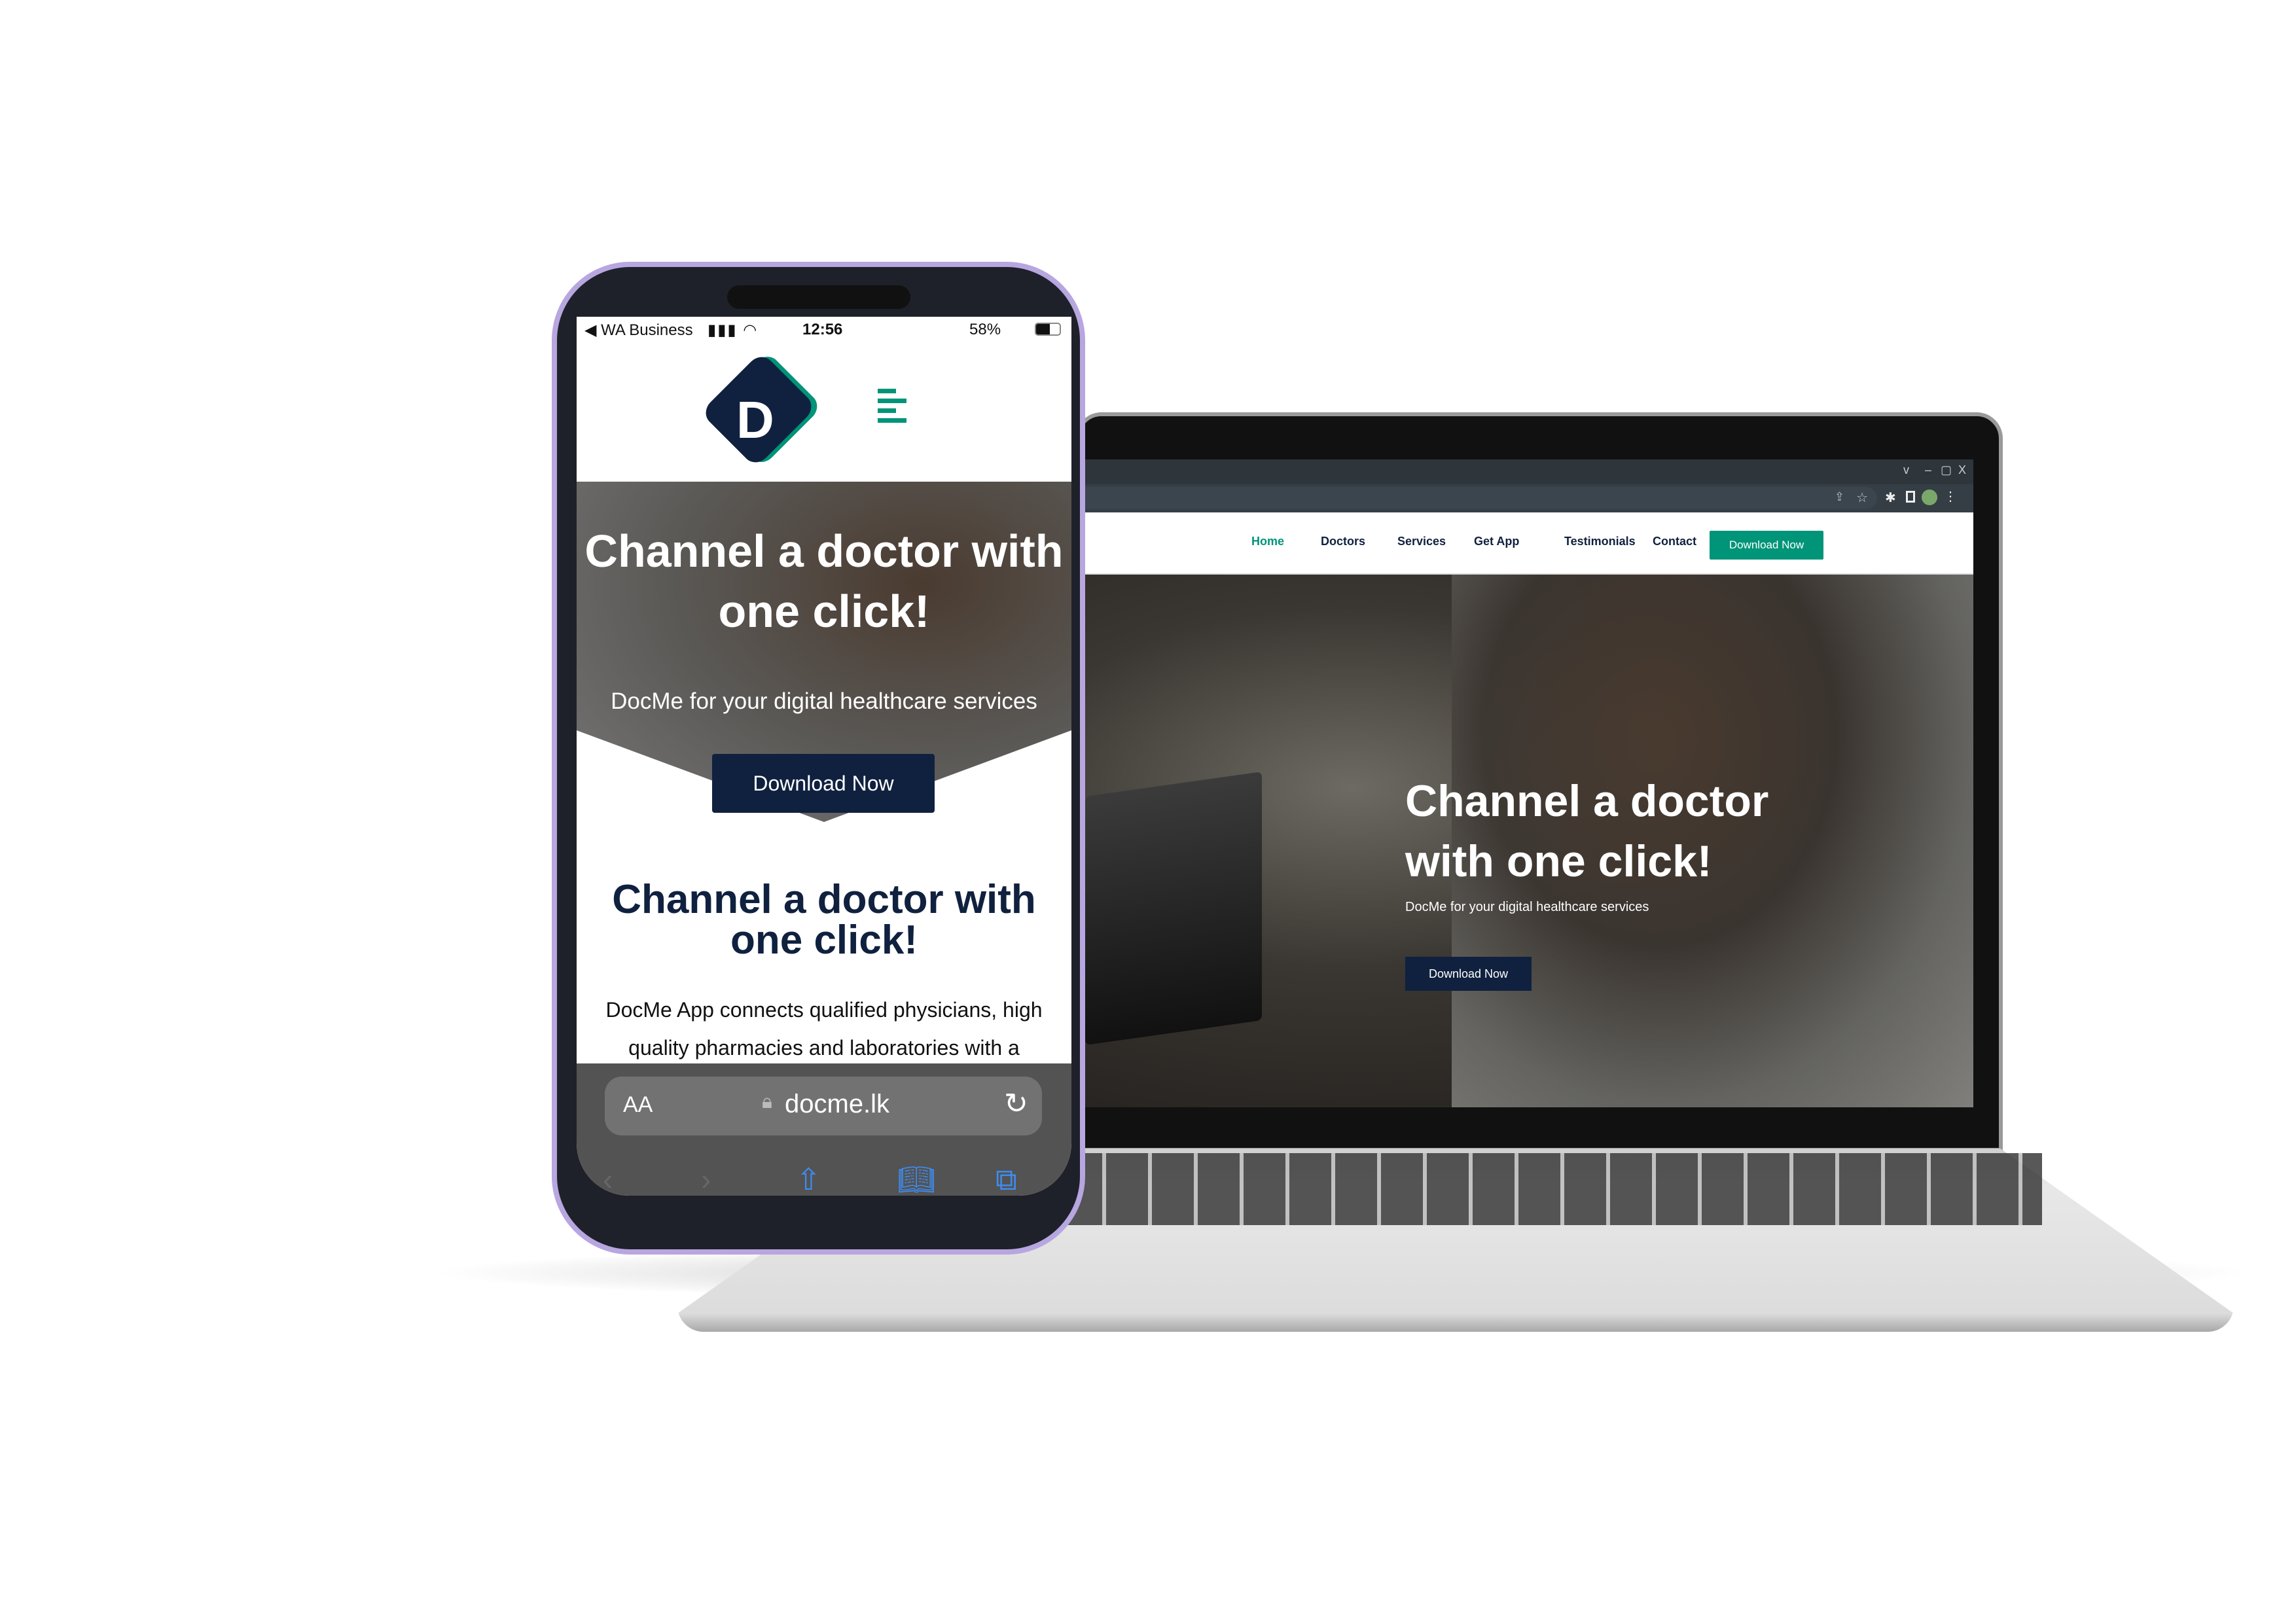 This screenshot has width=2296, height=1623. I want to click on status-battery: 58%, so click(985, 330).